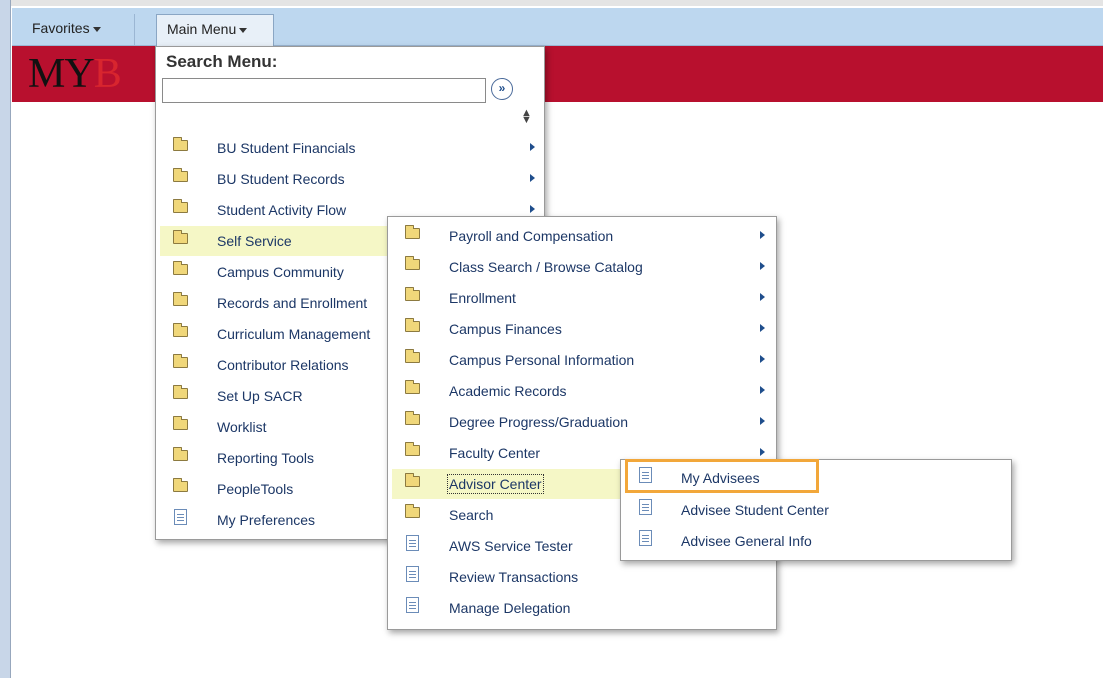  I want to click on favorites-menu-button: Favorites, so click(78, 30).